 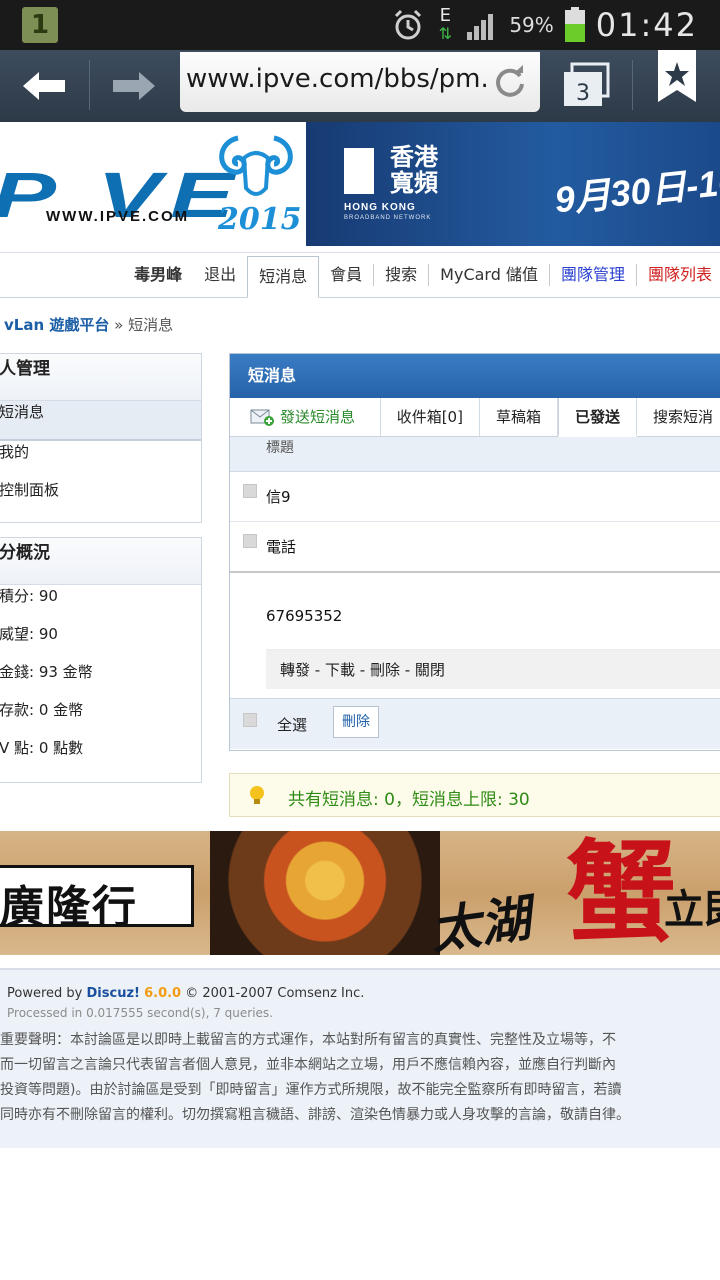 I want to click on hkbn-english-sub: BROADBAND NETWORK, so click(x=388, y=218).